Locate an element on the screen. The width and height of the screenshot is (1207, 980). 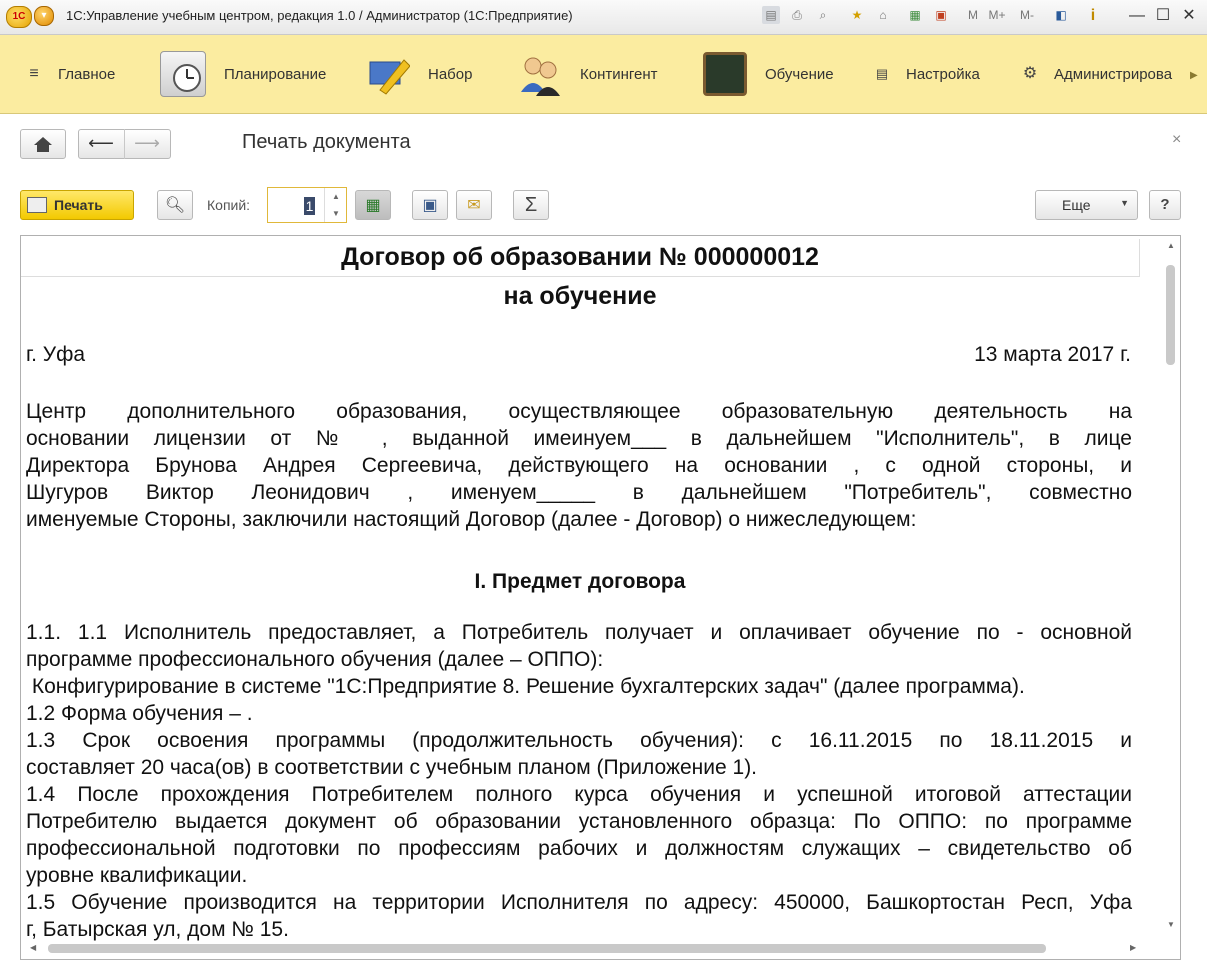
close-window-button: ✕ is located at coordinates (1189, 16).